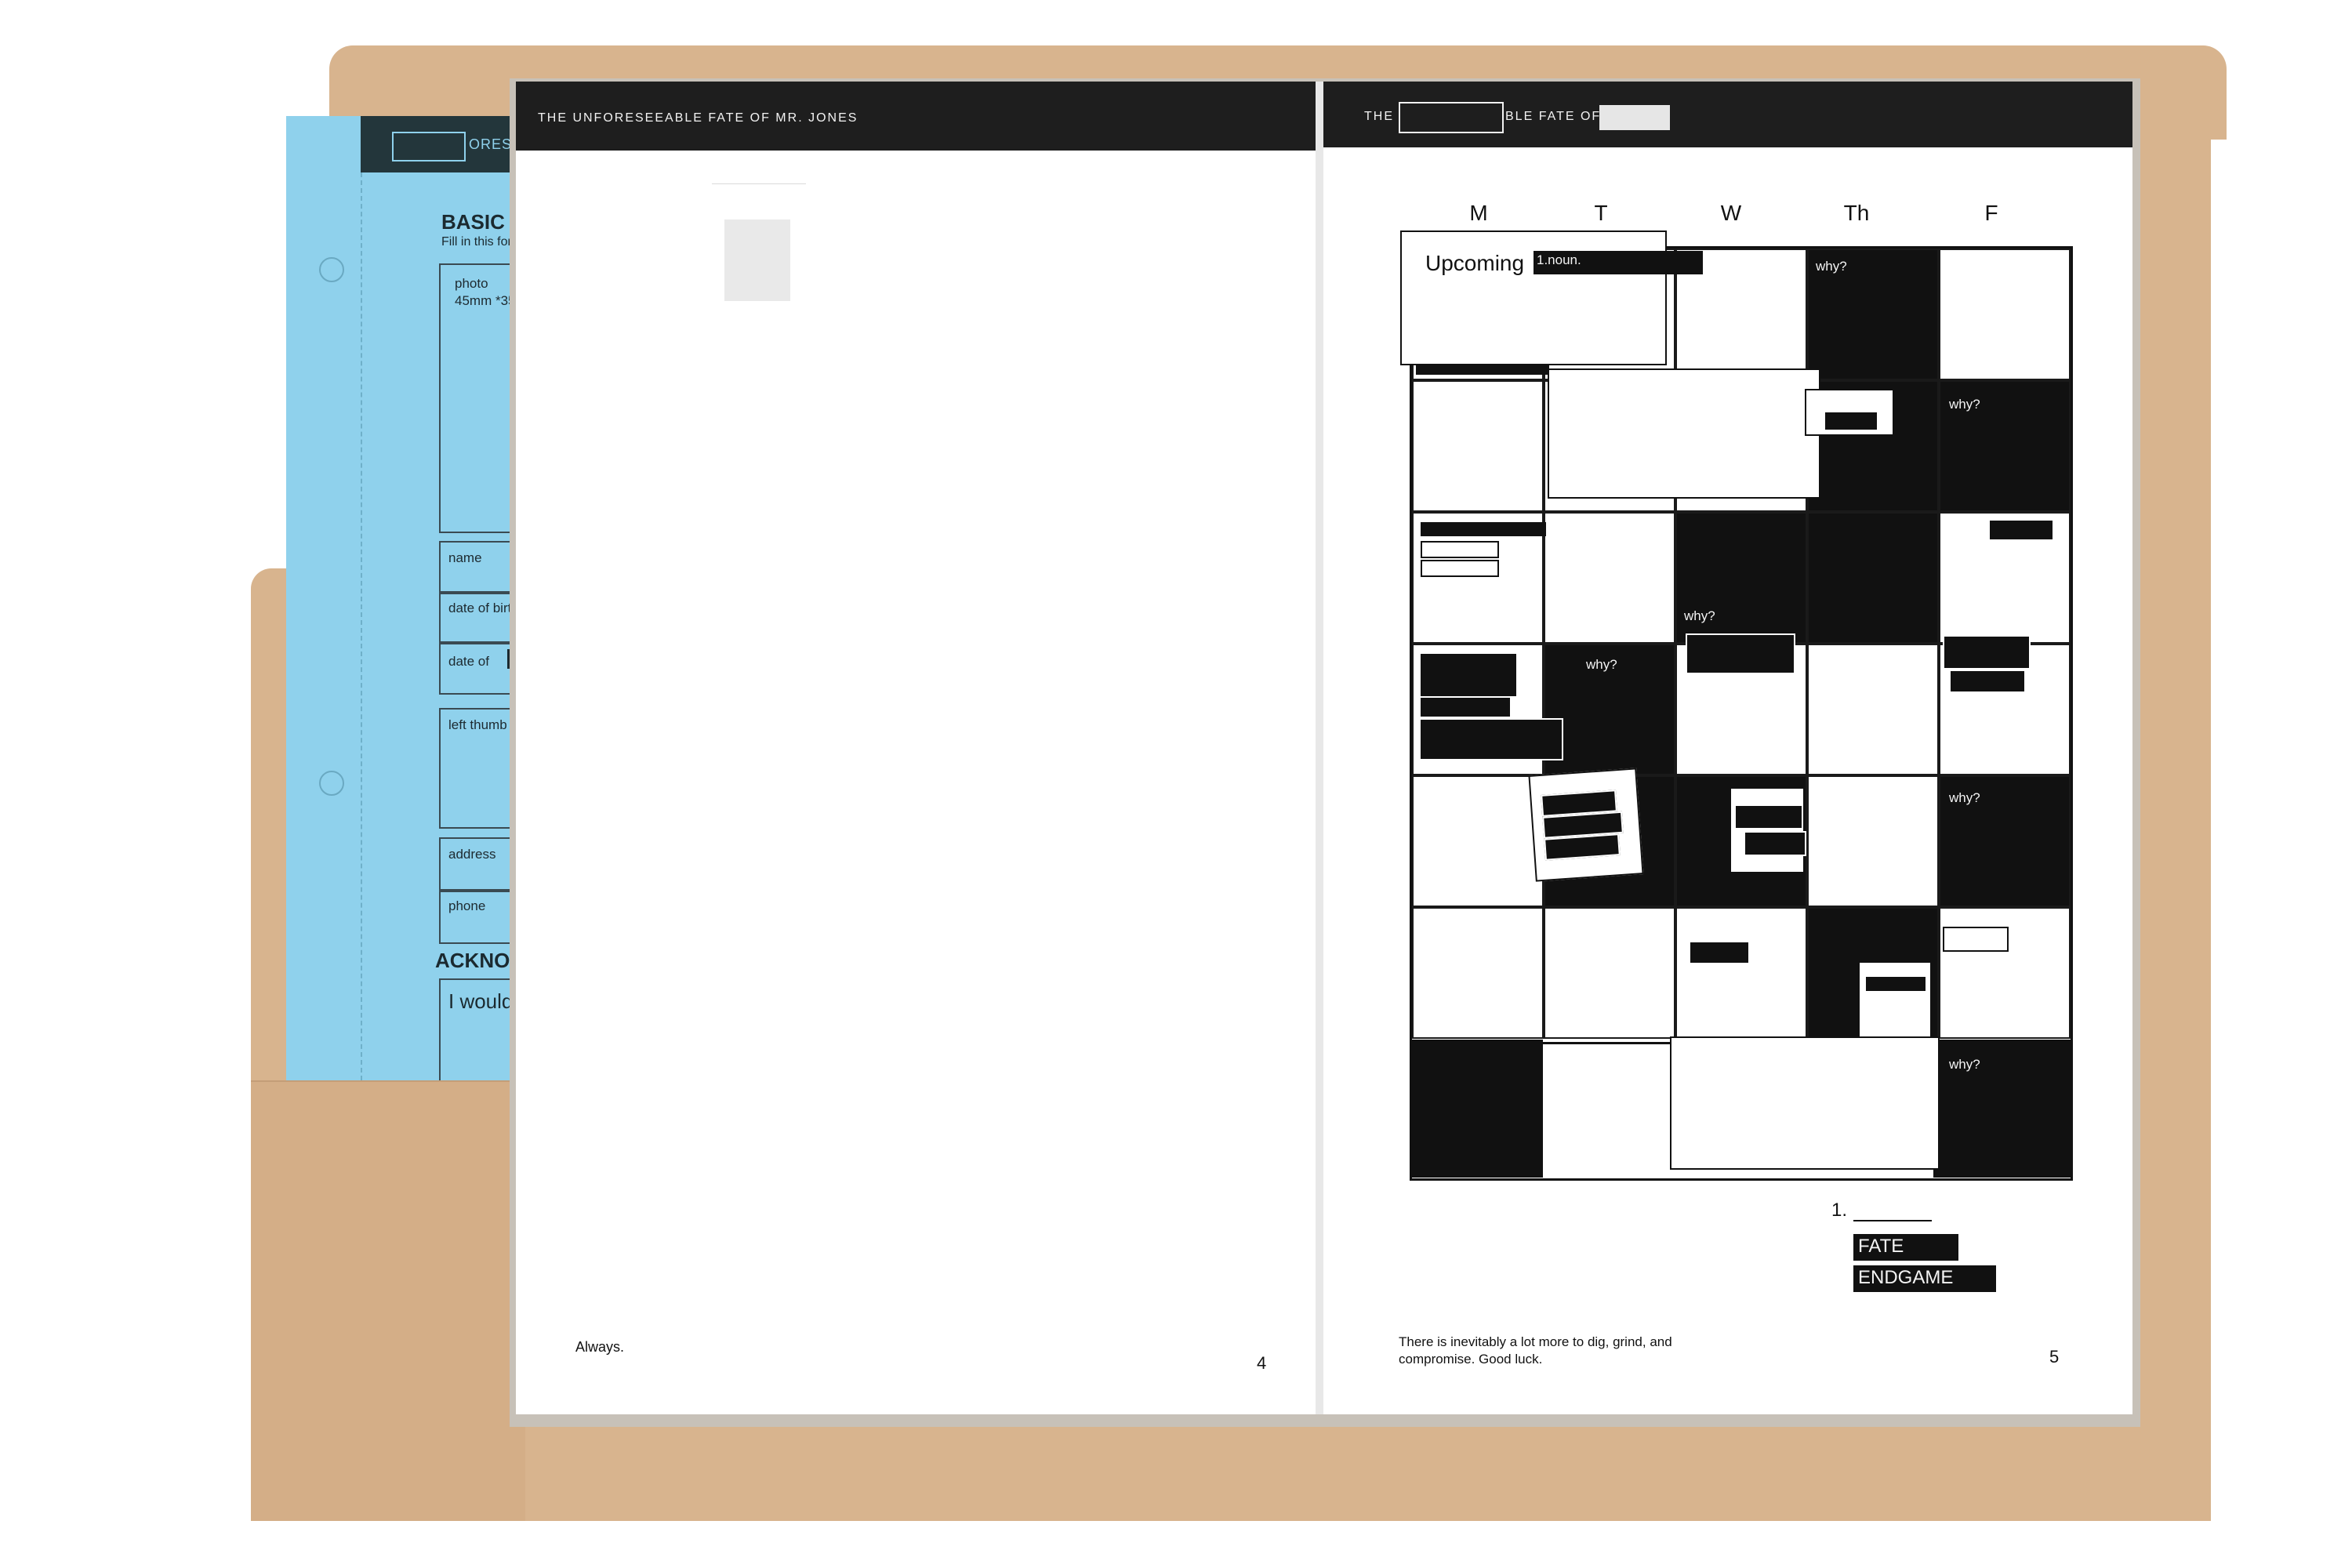 The width and height of the screenshot is (2352, 1568). I want to click on bleed-through-line, so click(759, 183).